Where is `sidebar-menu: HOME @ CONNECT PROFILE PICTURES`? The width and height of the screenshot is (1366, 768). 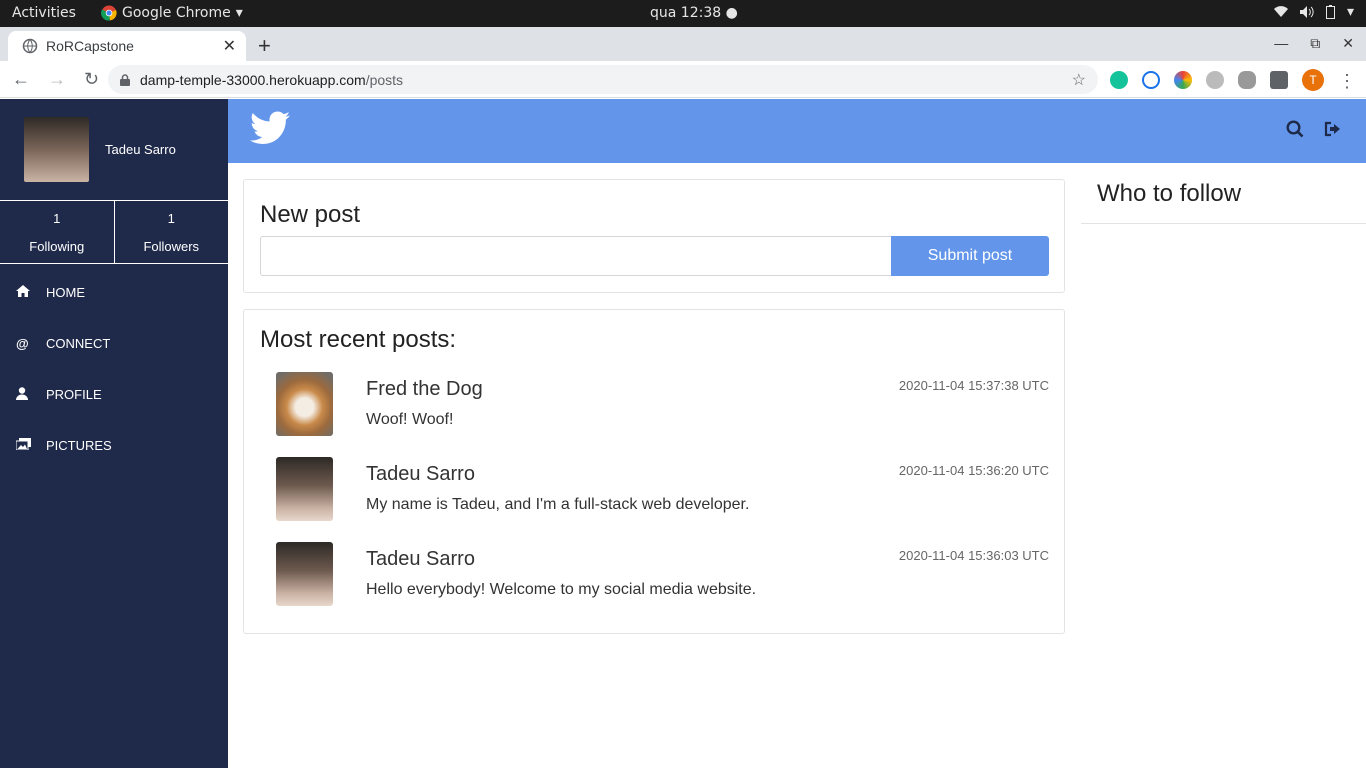 sidebar-menu: HOME @ CONNECT PROFILE PICTURES is located at coordinates (114, 369).